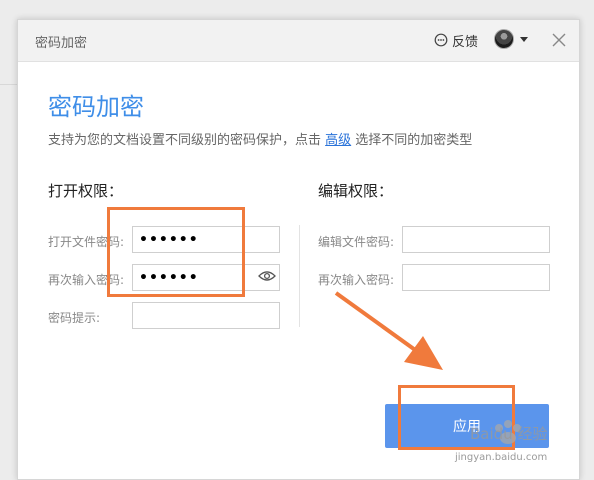 The image size is (594, 480). Describe the element at coordinates (298, 41) in the screenshot. I see `title-bar: 密码加密 反馈` at that location.